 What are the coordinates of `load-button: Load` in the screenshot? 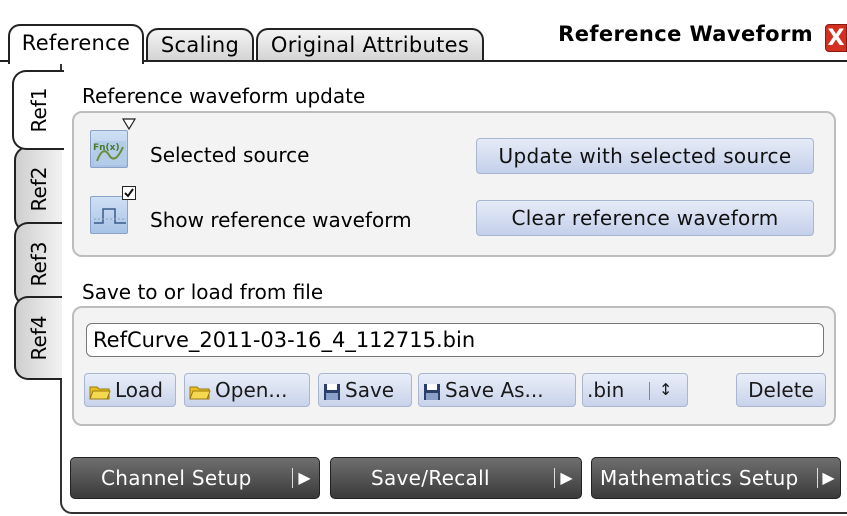 It's located at (130, 390).